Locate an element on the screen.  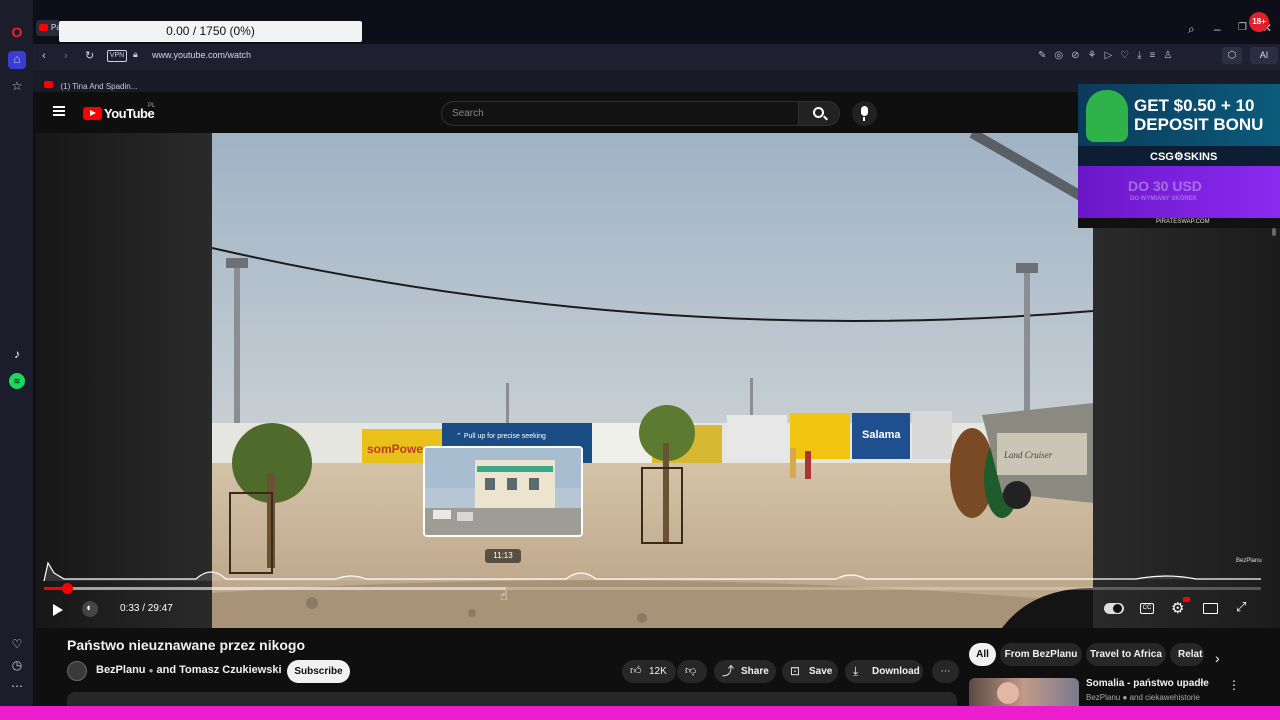
more-actions-button: ⋯ is located at coordinates (945, 671).